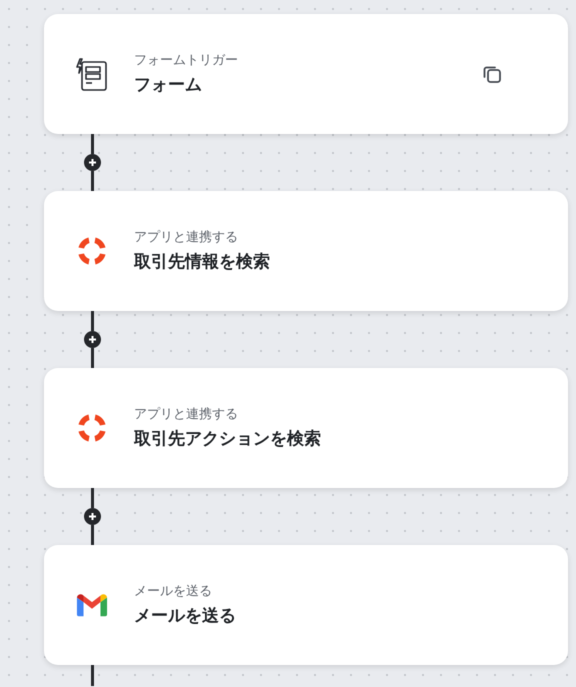 This screenshot has height=687, width=576. What do you see at coordinates (168, 85) in the screenshot?
I see `step-title: フォーム` at bounding box center [168, 85].